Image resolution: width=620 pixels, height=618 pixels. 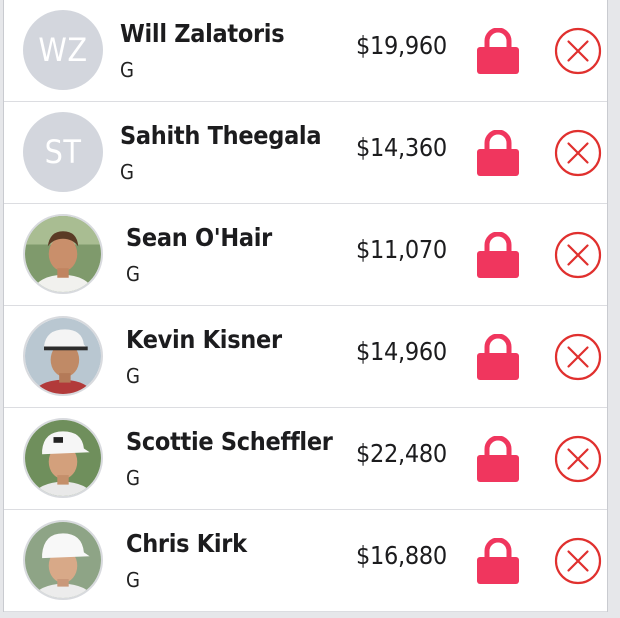 I want to click on player-salary: $16,880, so click(x=401, y=555).